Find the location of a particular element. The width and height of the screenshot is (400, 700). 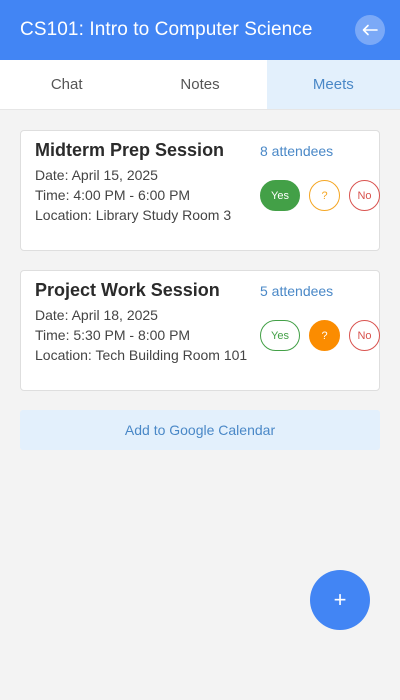

tab-notes: Notes is located at coordinates (199, 84).